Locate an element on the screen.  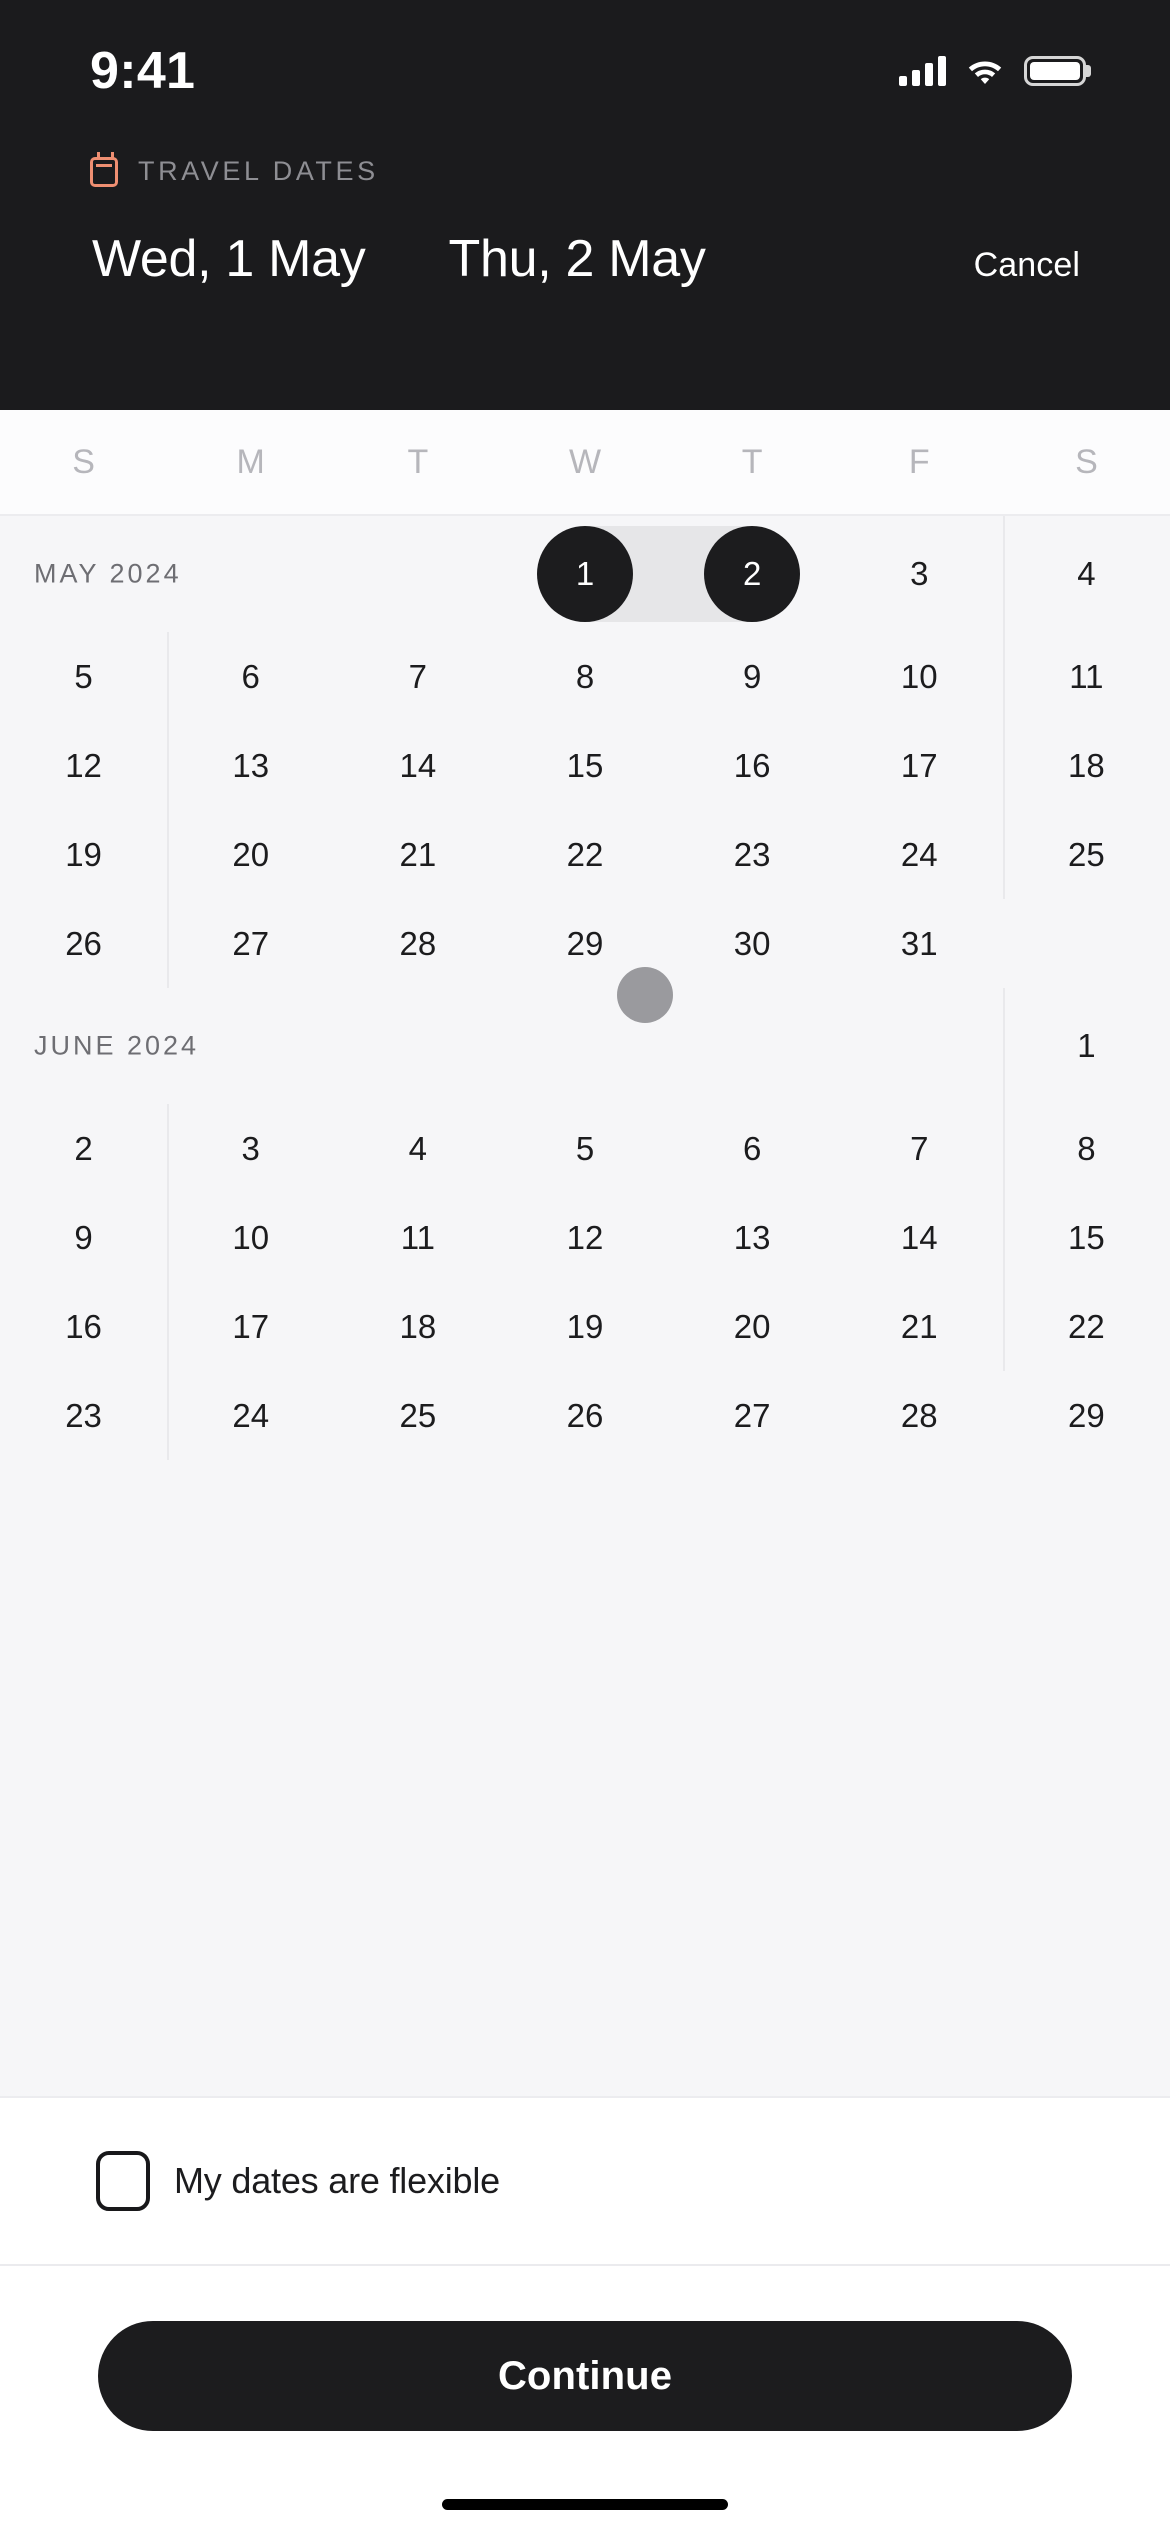
week-separator-line-right is located at coordinates (1003, 1179).